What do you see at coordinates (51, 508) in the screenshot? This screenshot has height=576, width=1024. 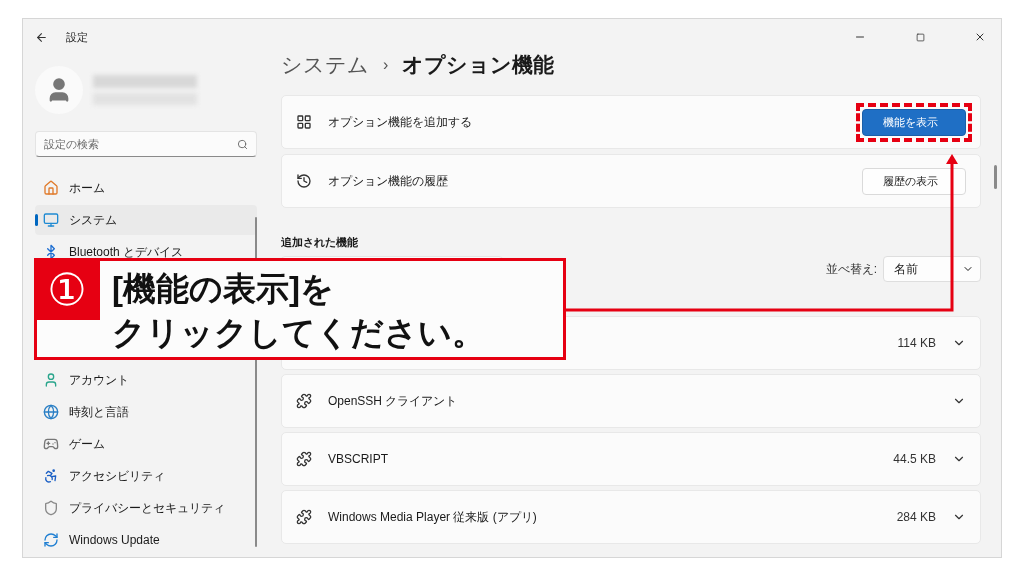 I see `shield-icon` at bounding box center [51, 508].